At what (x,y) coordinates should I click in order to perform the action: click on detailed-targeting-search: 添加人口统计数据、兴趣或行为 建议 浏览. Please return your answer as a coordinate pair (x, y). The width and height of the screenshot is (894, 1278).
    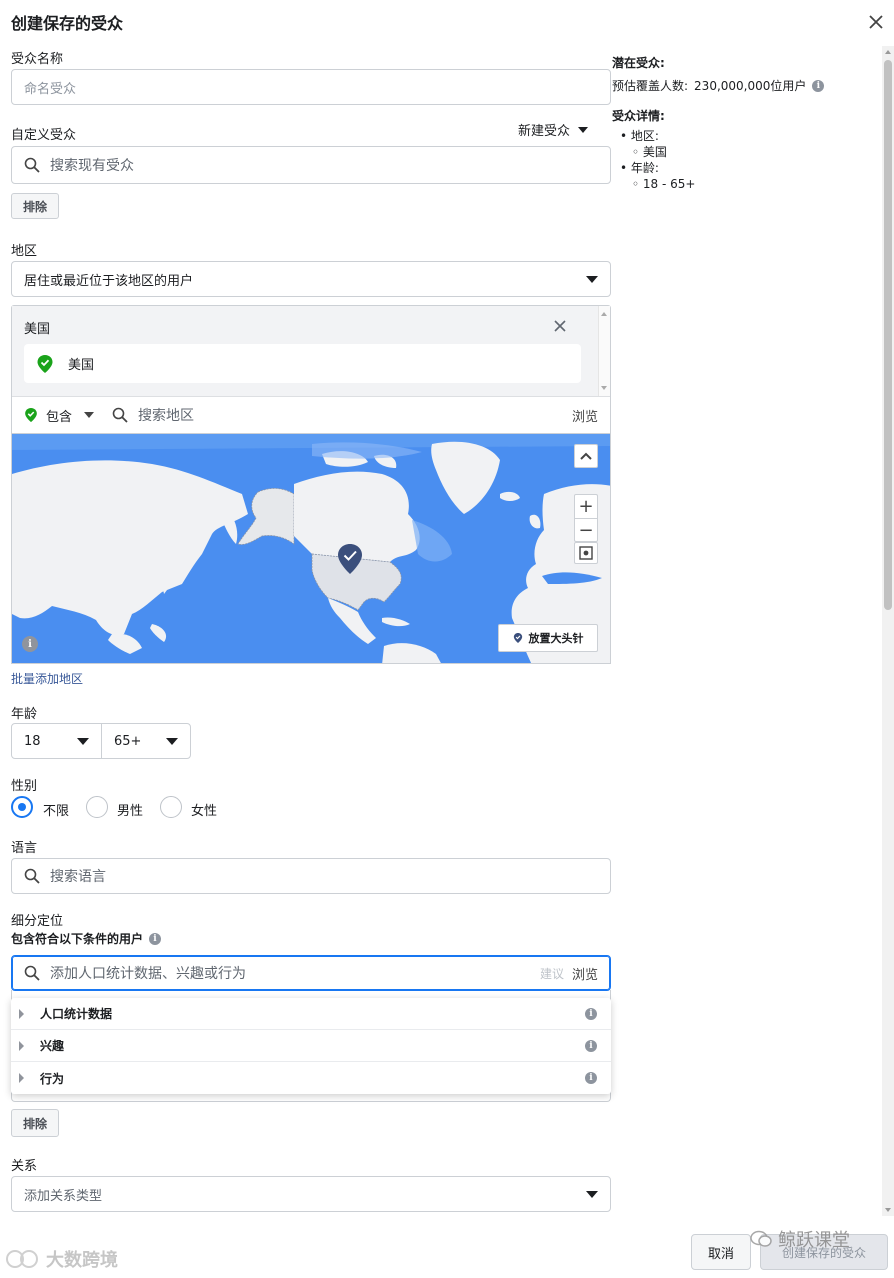
    Looking at the image, I should click on (311, 973).